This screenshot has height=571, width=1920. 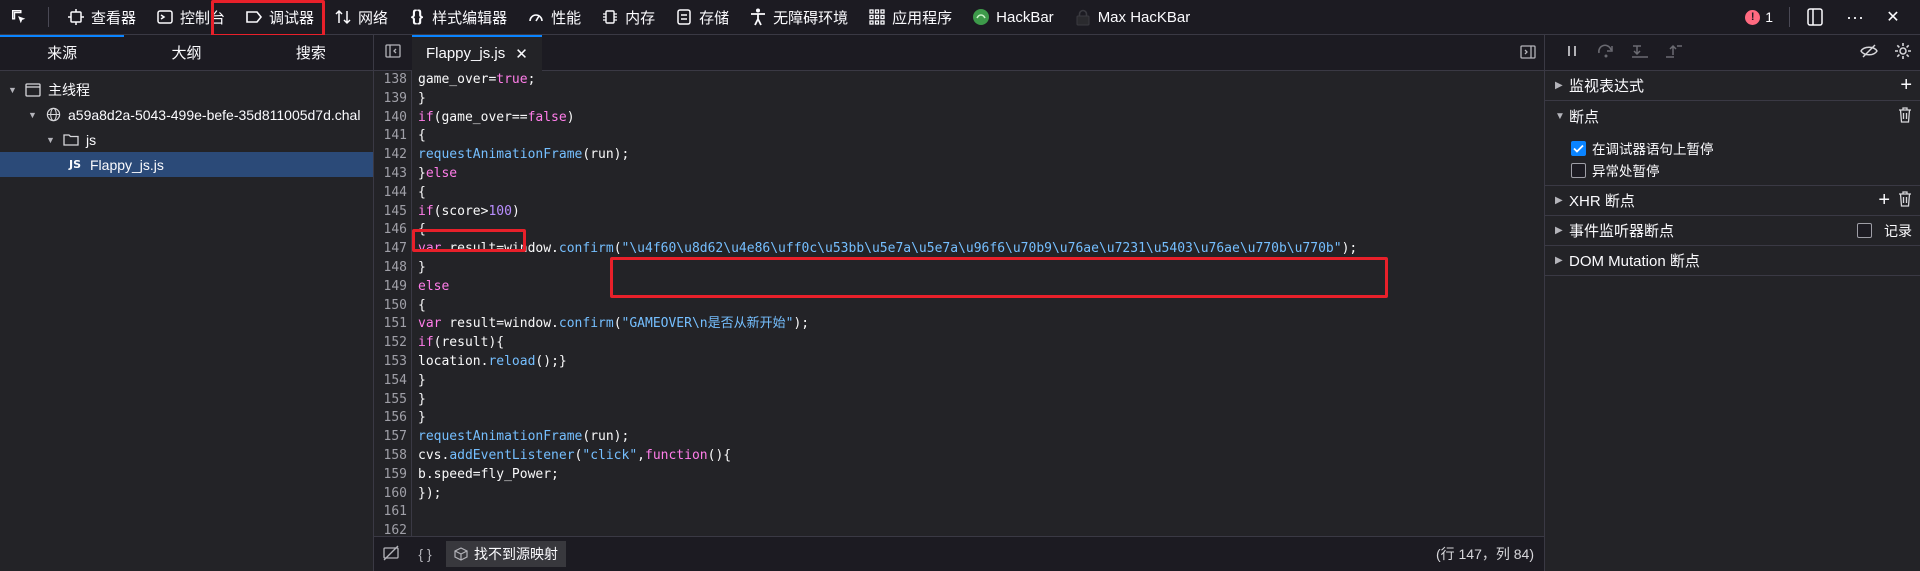 I want to click on tab-outline: 大纲, so click(x=186, y=52).